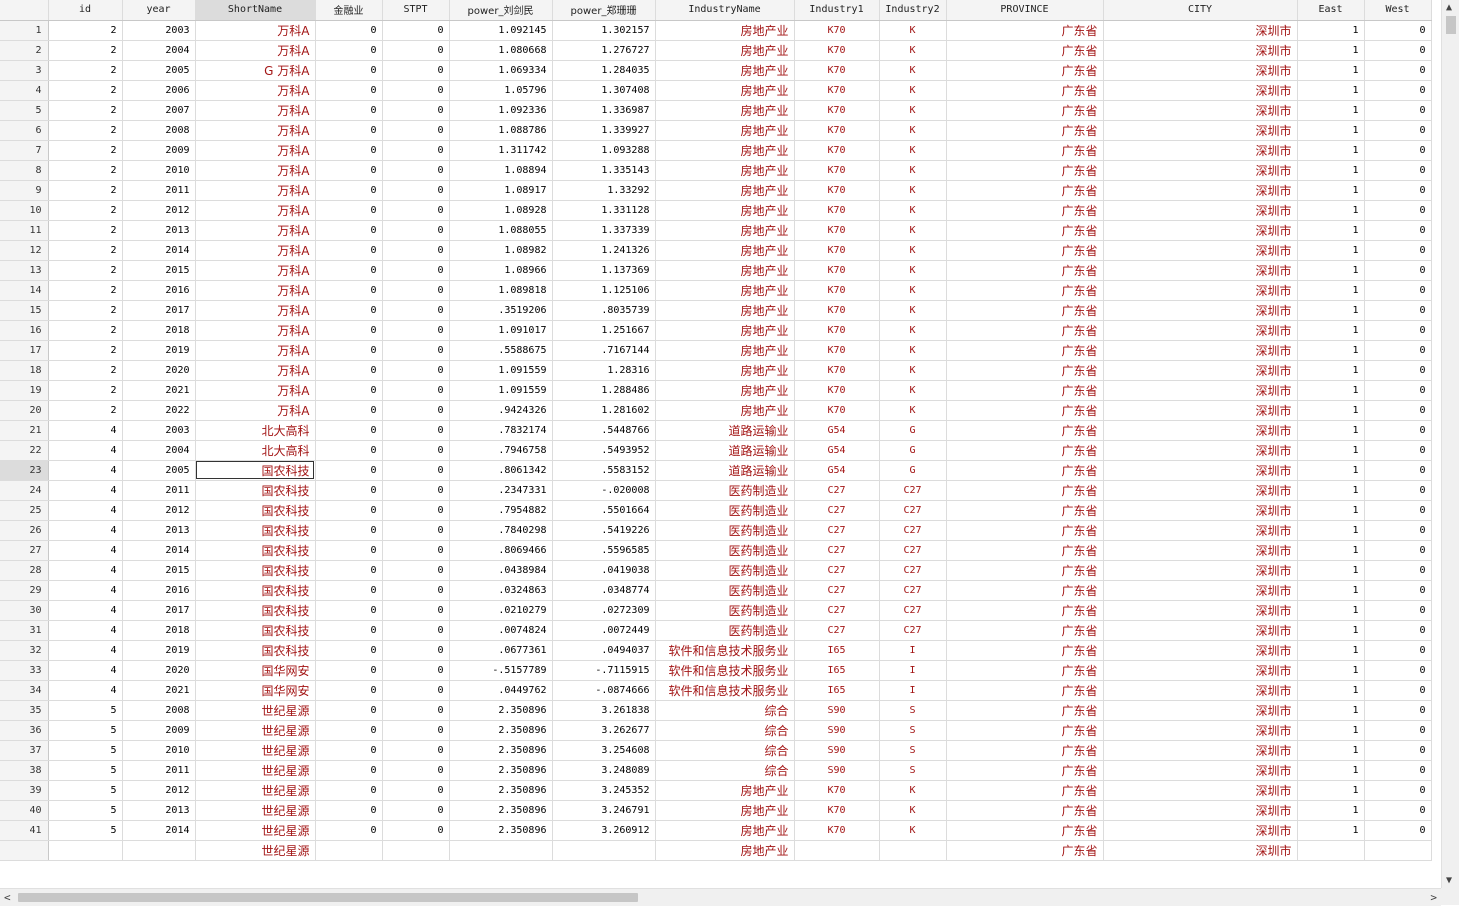 This screenshot has width=1459, height=906. I want to click on cell-IndustryName: 房地产业, so click(725, 350).